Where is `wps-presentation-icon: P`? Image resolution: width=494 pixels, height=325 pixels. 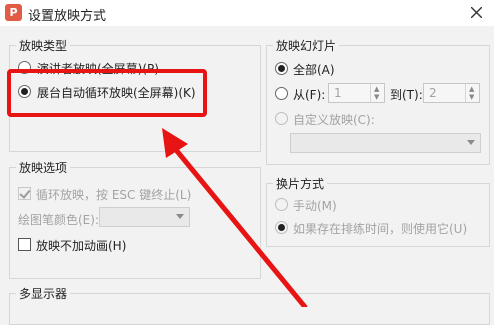
wps-presentation-icon: P is located at coordinates (13, 12).